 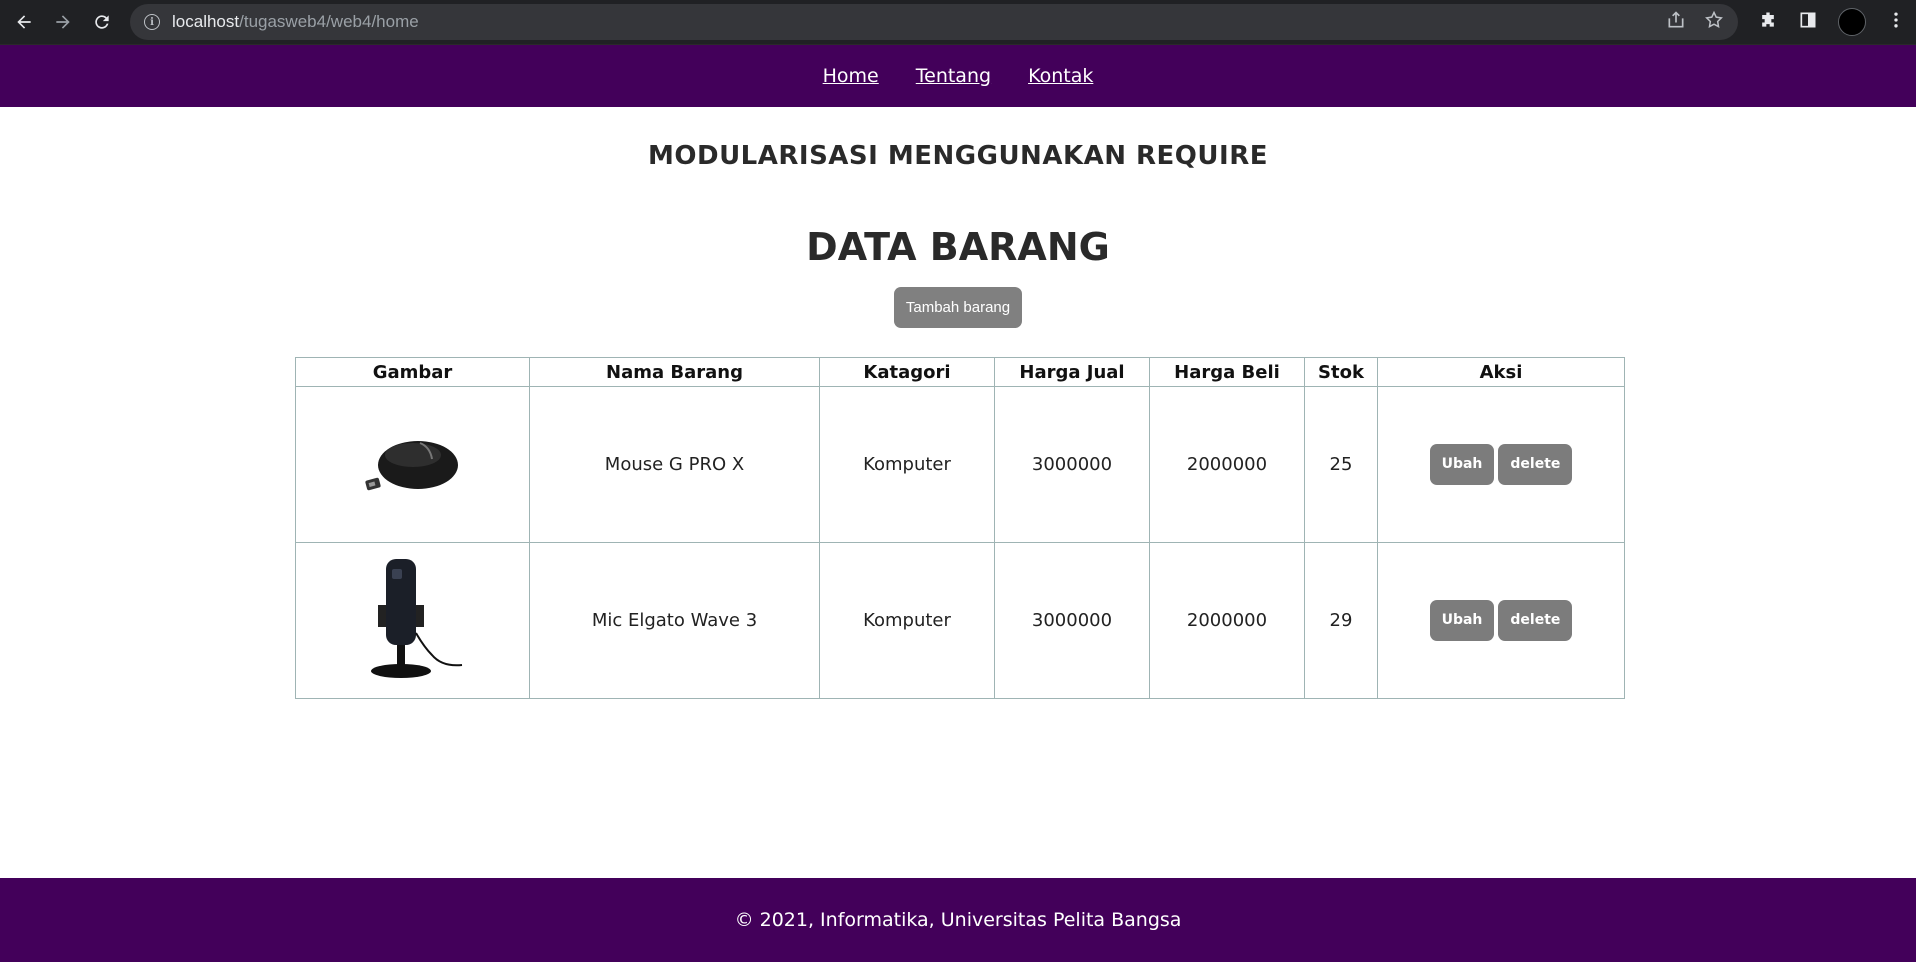 What do you see at coordinates (851, 76) in the screenshot?
I see `nav-link-home: Home` at bounding box center [851, 76].